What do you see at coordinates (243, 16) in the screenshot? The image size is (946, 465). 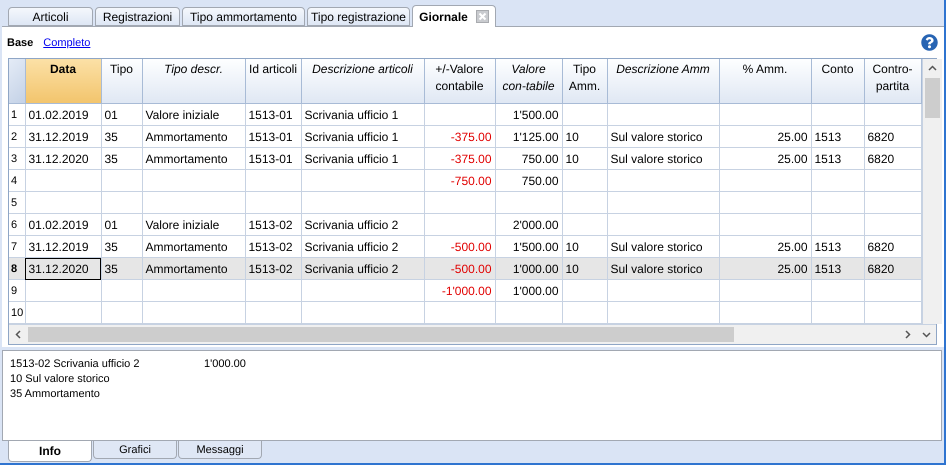 I see `tab: Tipo ammortamento` at bounding box center [243, 16].